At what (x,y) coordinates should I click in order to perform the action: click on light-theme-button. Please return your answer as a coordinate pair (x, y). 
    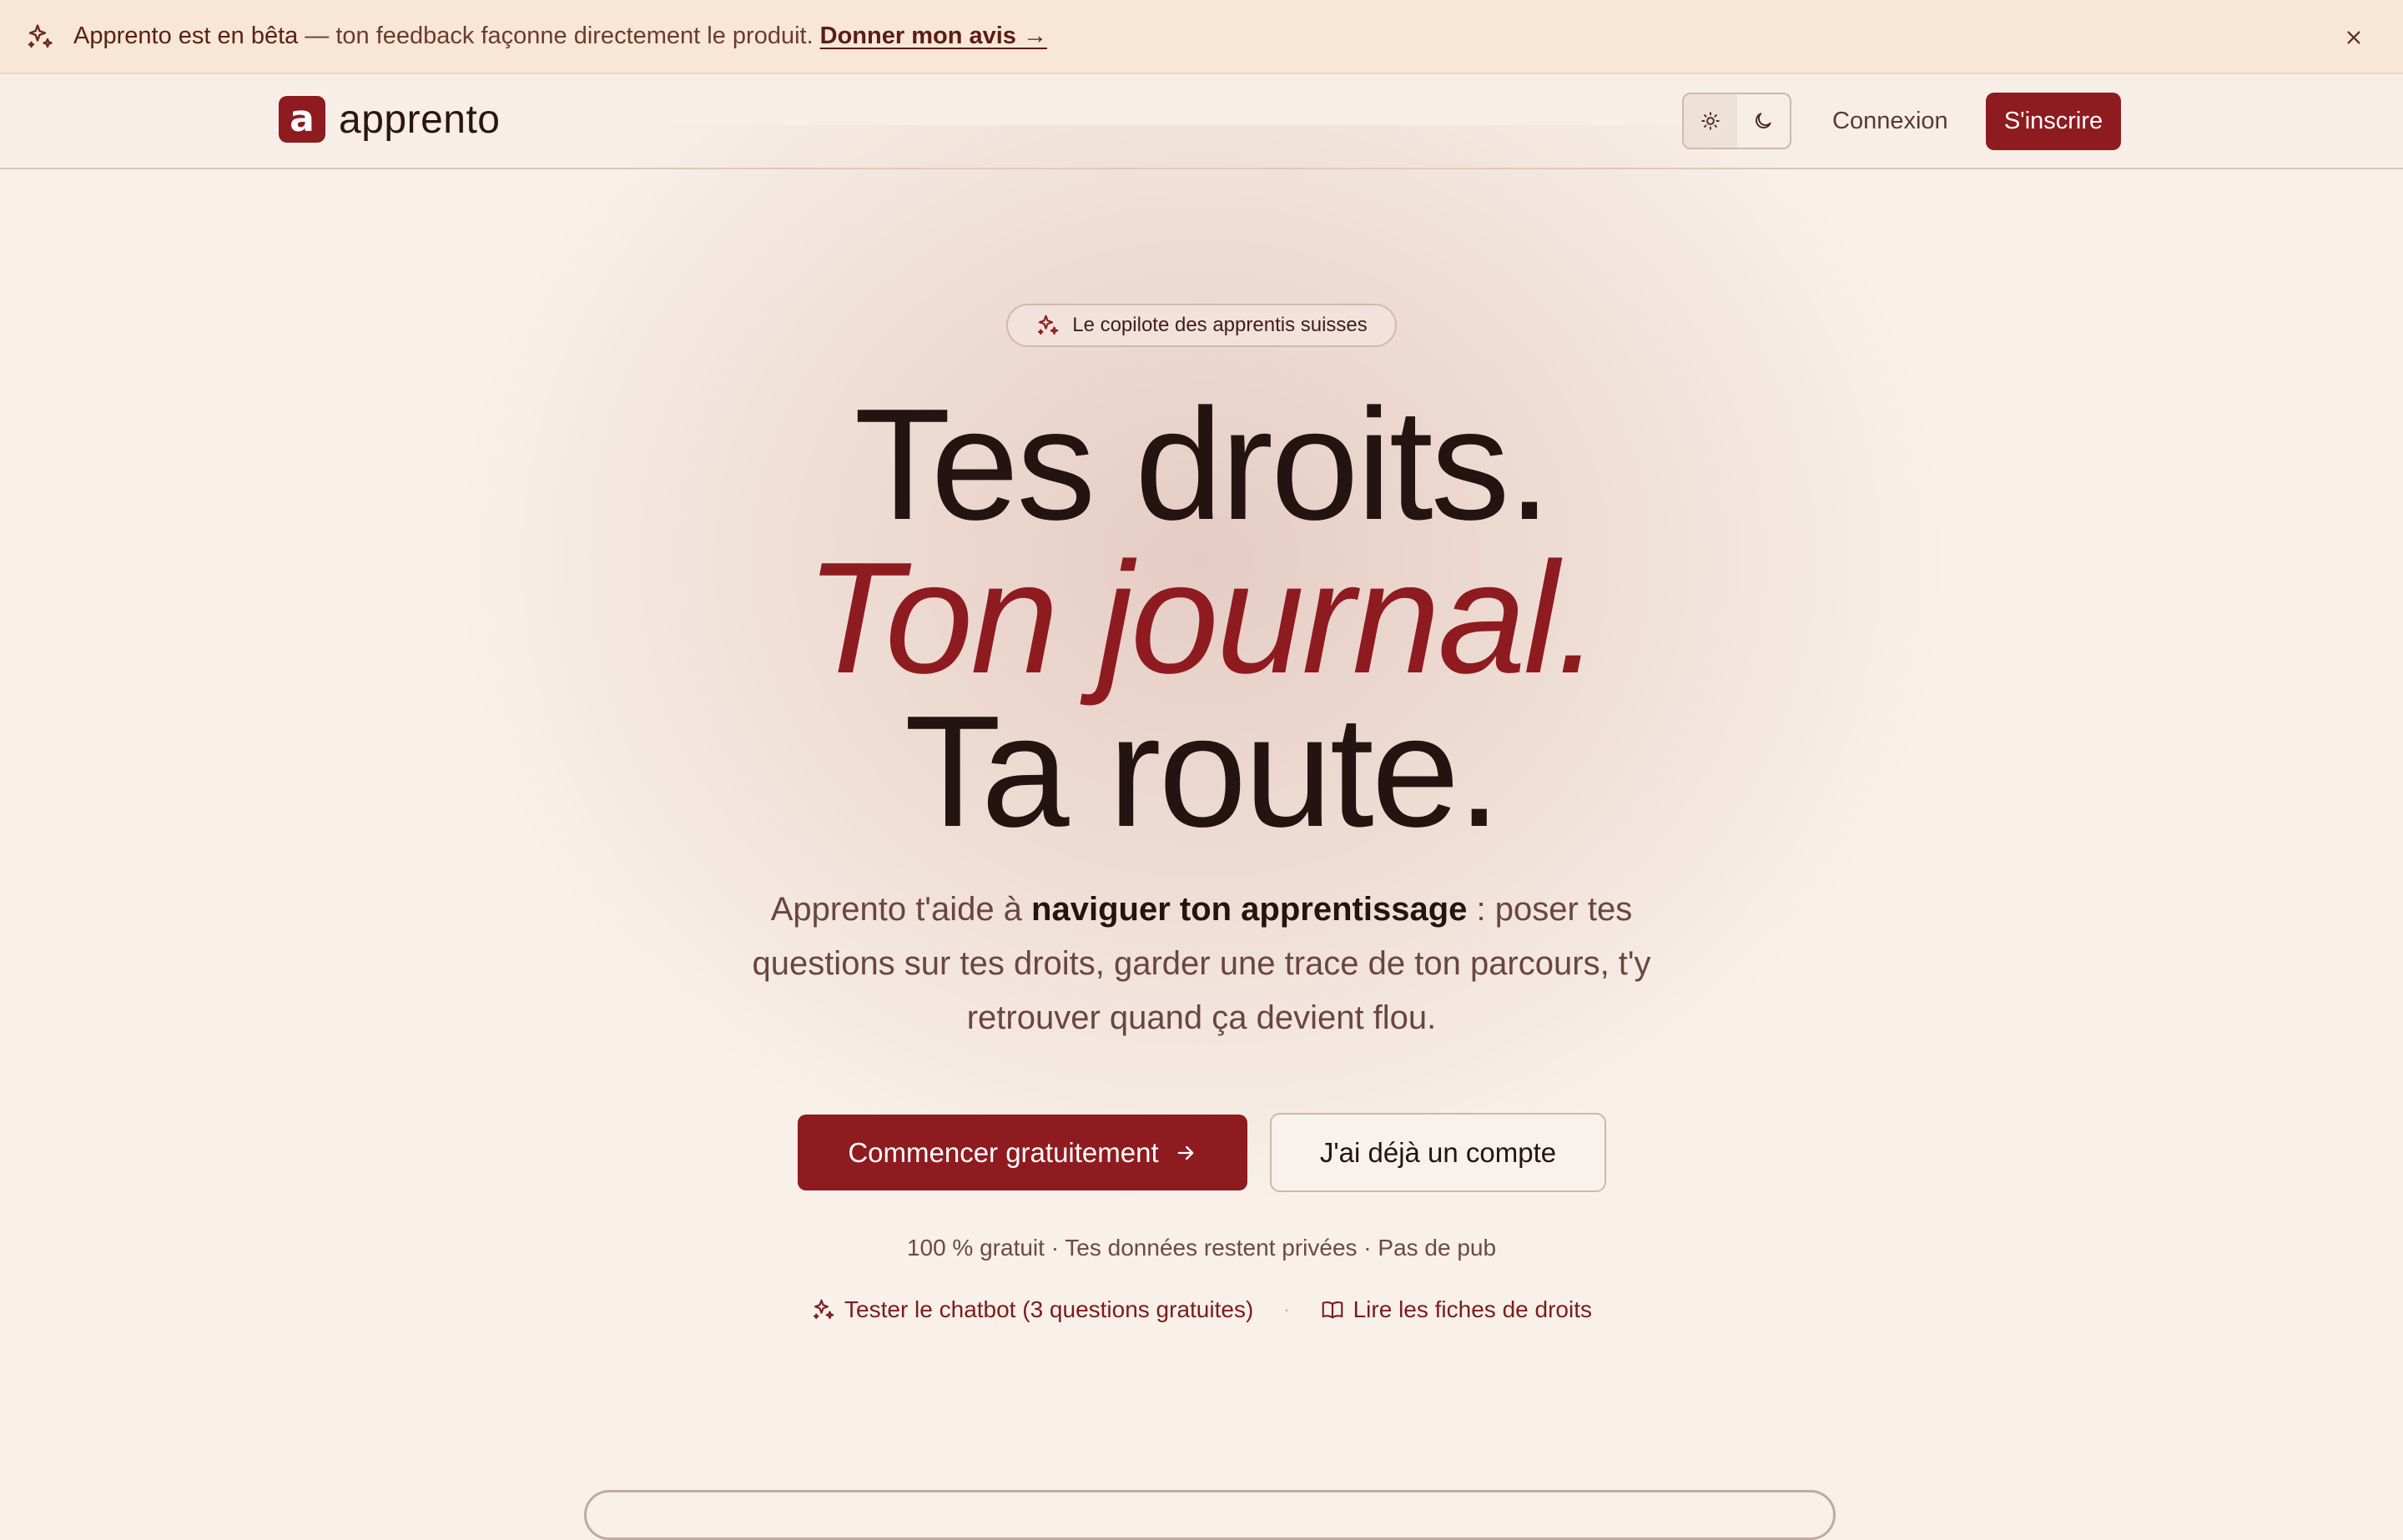
    Looking at the image, I should click on (1710, 121).